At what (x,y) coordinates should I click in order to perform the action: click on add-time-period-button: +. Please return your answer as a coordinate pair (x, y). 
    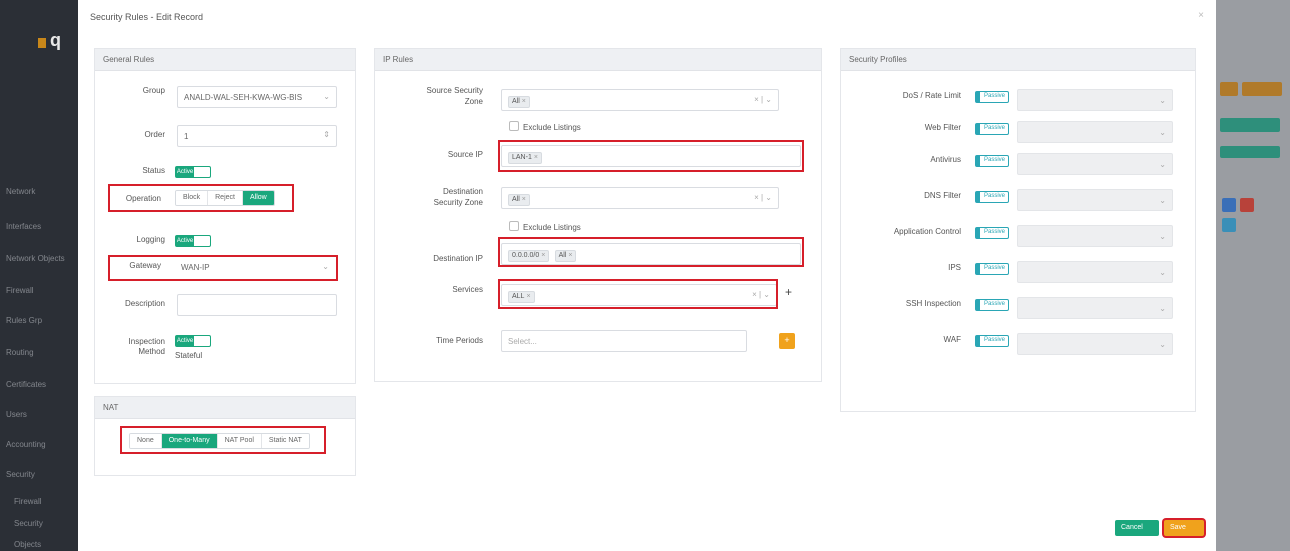
    Looking at the image, I should click on (787, 341).